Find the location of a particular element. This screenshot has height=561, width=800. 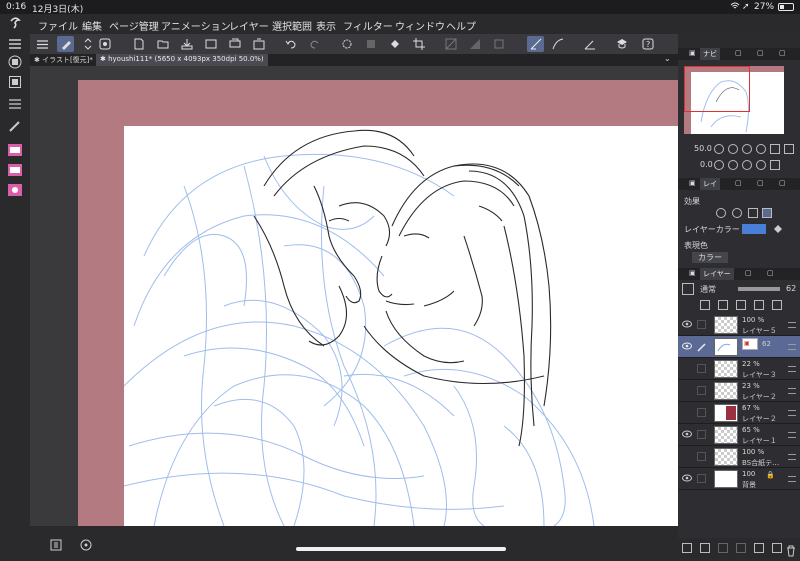

flip-horizontal-icon is located at coordinates (761, 165).